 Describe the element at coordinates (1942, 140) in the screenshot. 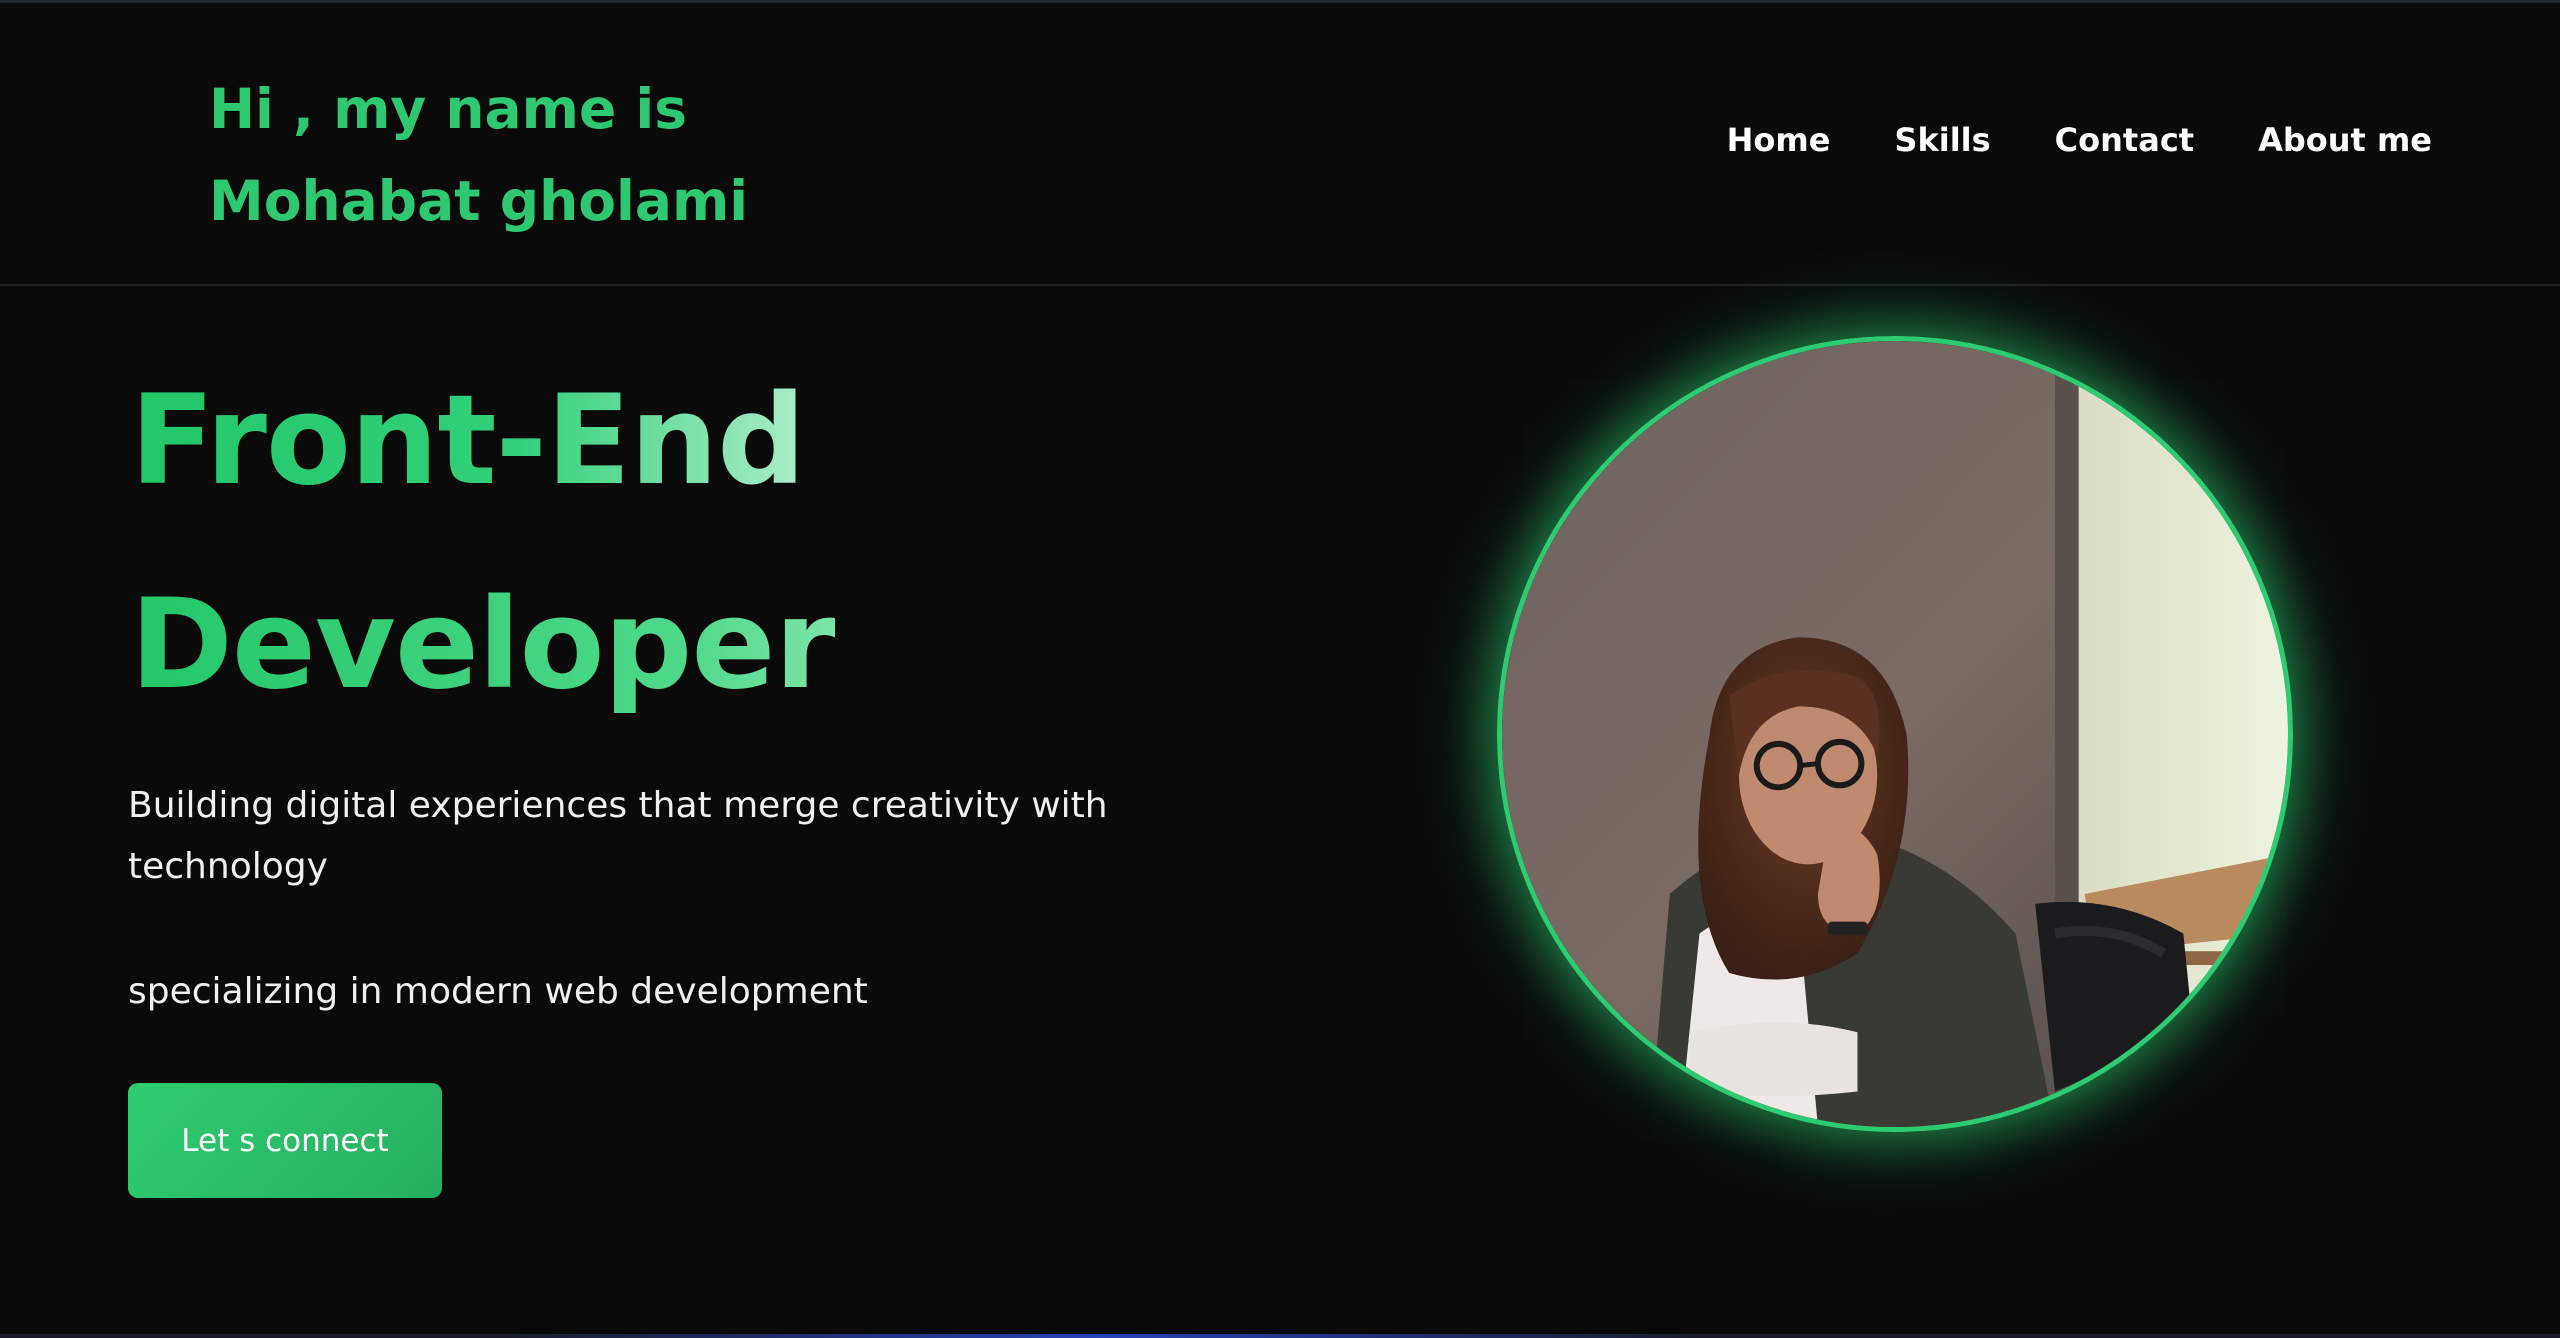

I see `nav-skills: Skills` at that location.